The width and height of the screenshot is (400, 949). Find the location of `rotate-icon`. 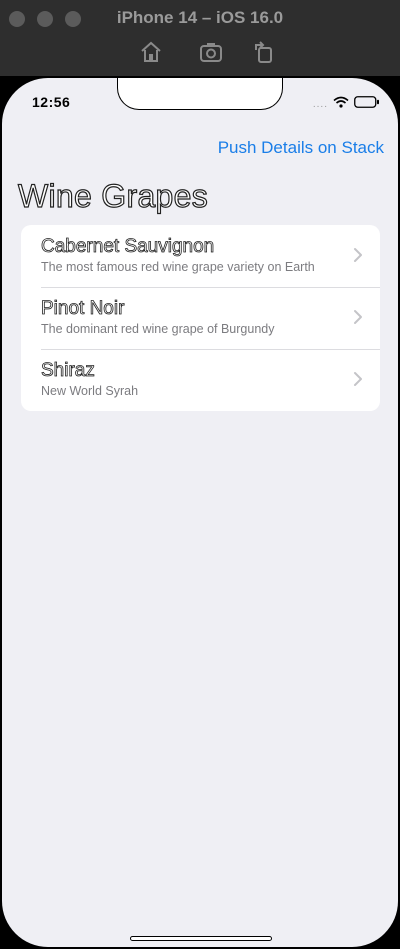

rotate-icon is located at coordinates (264, 52).